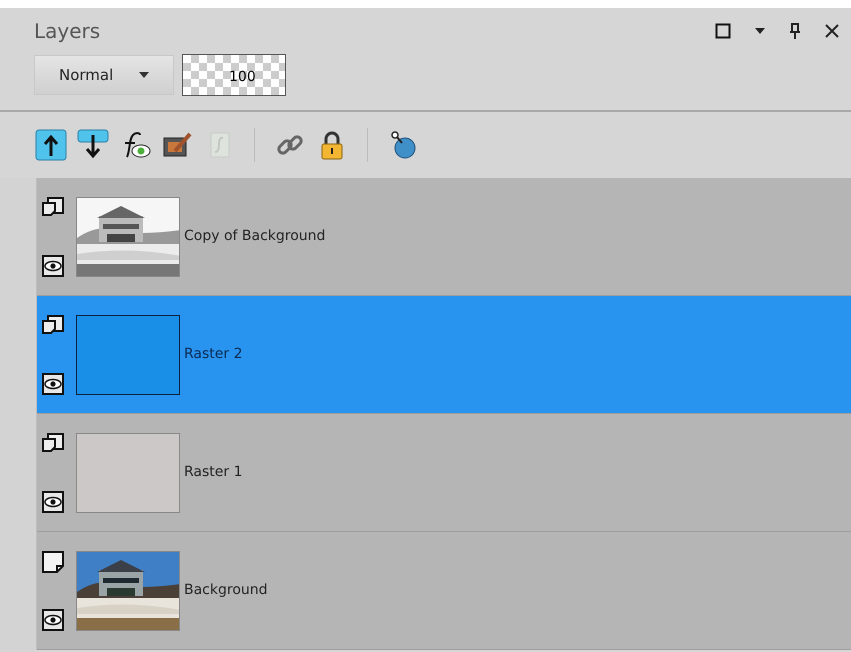  What do you see at coordinates (67, 31) in the screenshot?
I see `panel-title: Layers` at bounding box center [67, 31].